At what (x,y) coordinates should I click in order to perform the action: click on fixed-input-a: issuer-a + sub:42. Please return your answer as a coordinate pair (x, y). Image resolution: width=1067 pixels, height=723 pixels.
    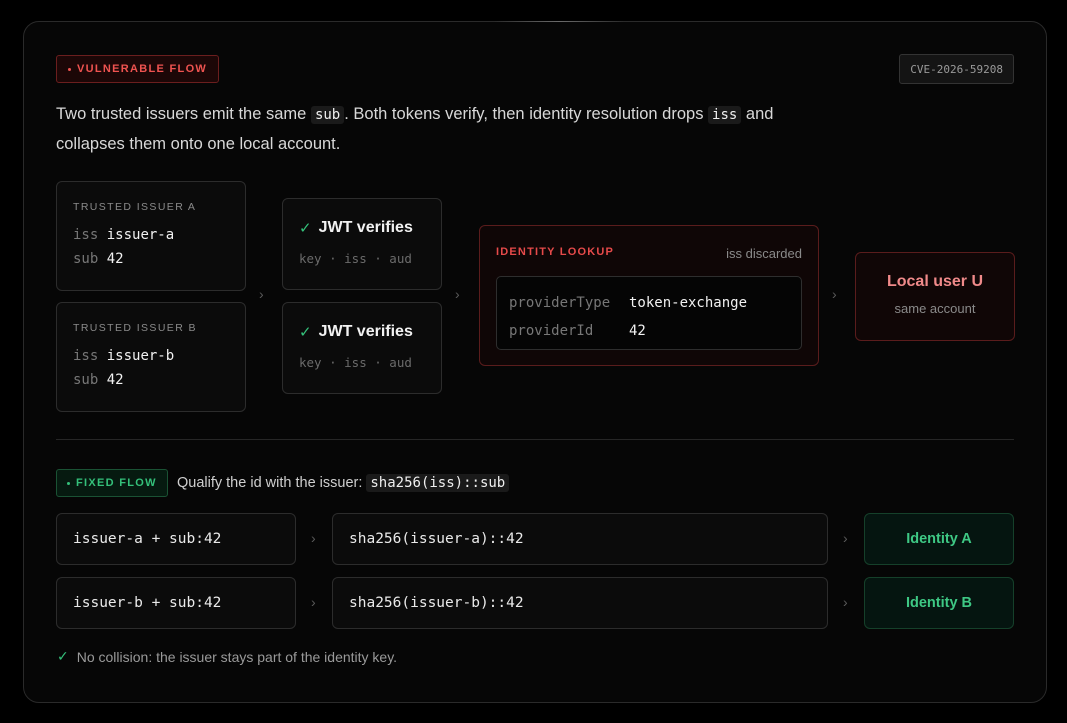
    Looking at the image, I should click on (176, 539).